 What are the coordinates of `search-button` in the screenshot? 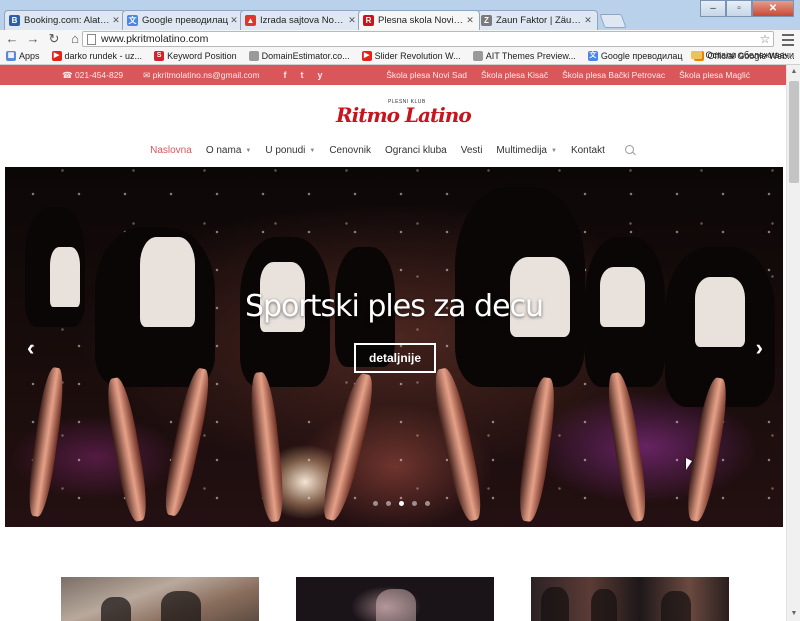 It's located at (627, 150).